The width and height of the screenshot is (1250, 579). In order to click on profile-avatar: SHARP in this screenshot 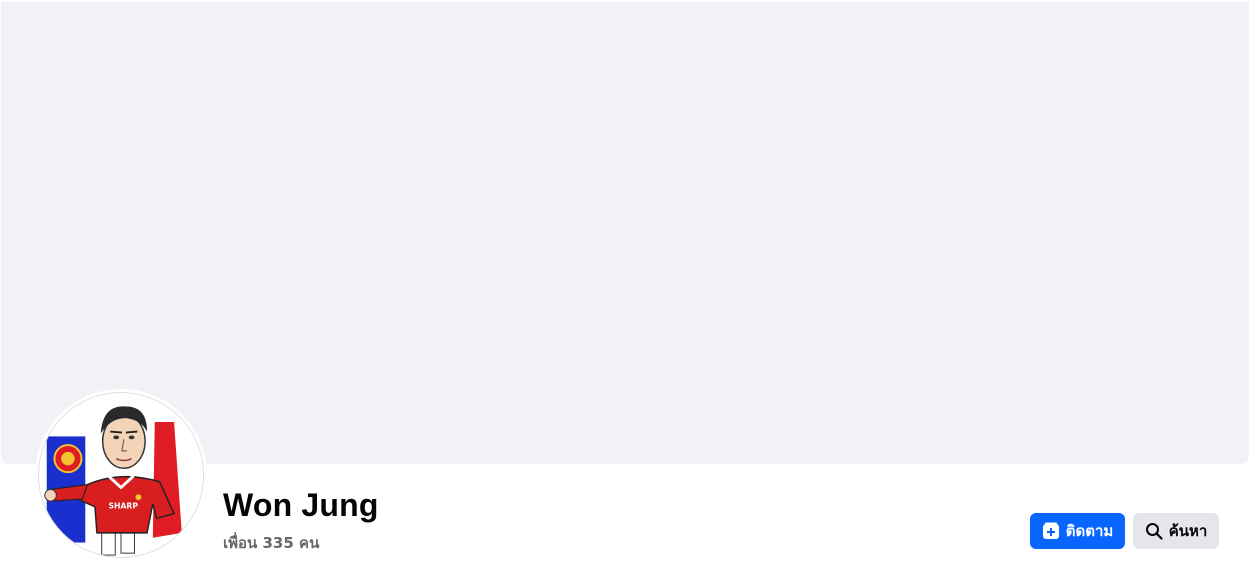, I will do `click(121, 475)`.